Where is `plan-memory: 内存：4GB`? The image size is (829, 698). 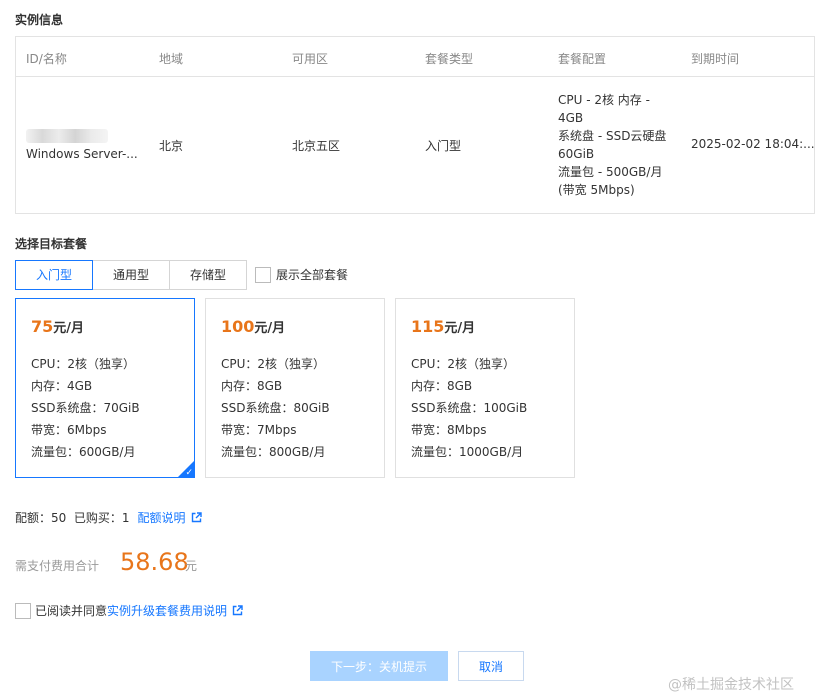 plan-memory: 内存：4GB is located at coordinates (62, 386).